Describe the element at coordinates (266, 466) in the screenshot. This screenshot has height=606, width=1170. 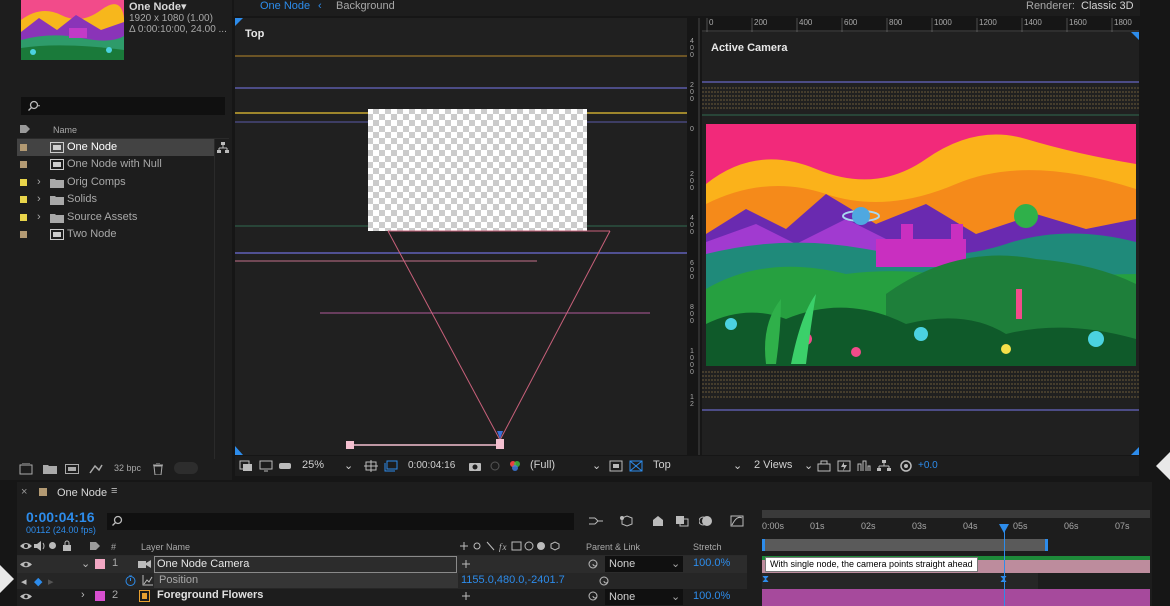
I see `monitor-icon` at that location.